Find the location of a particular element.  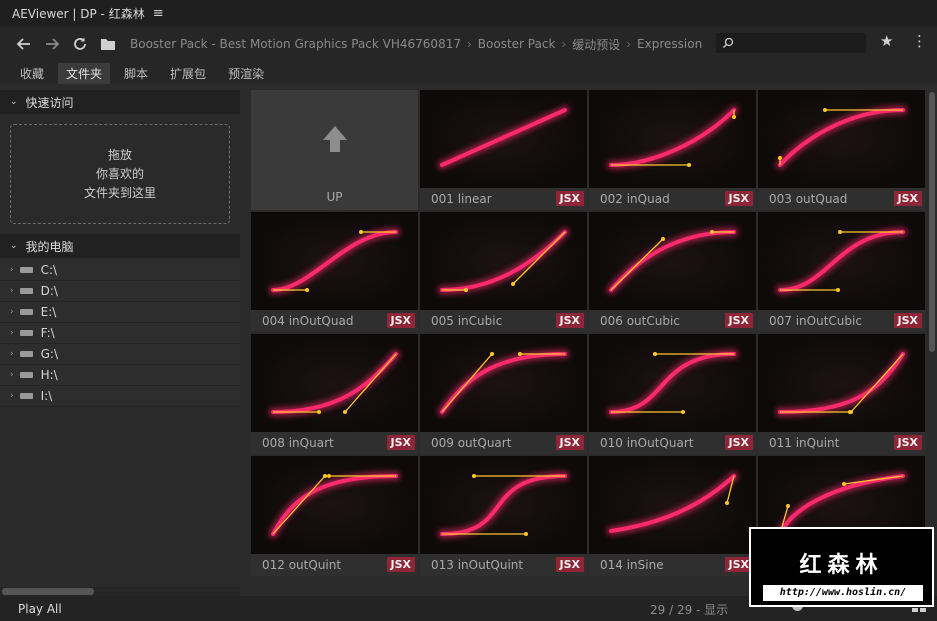

preset-tile: 012 outQuint JSX is located at coordinates (334, 516).